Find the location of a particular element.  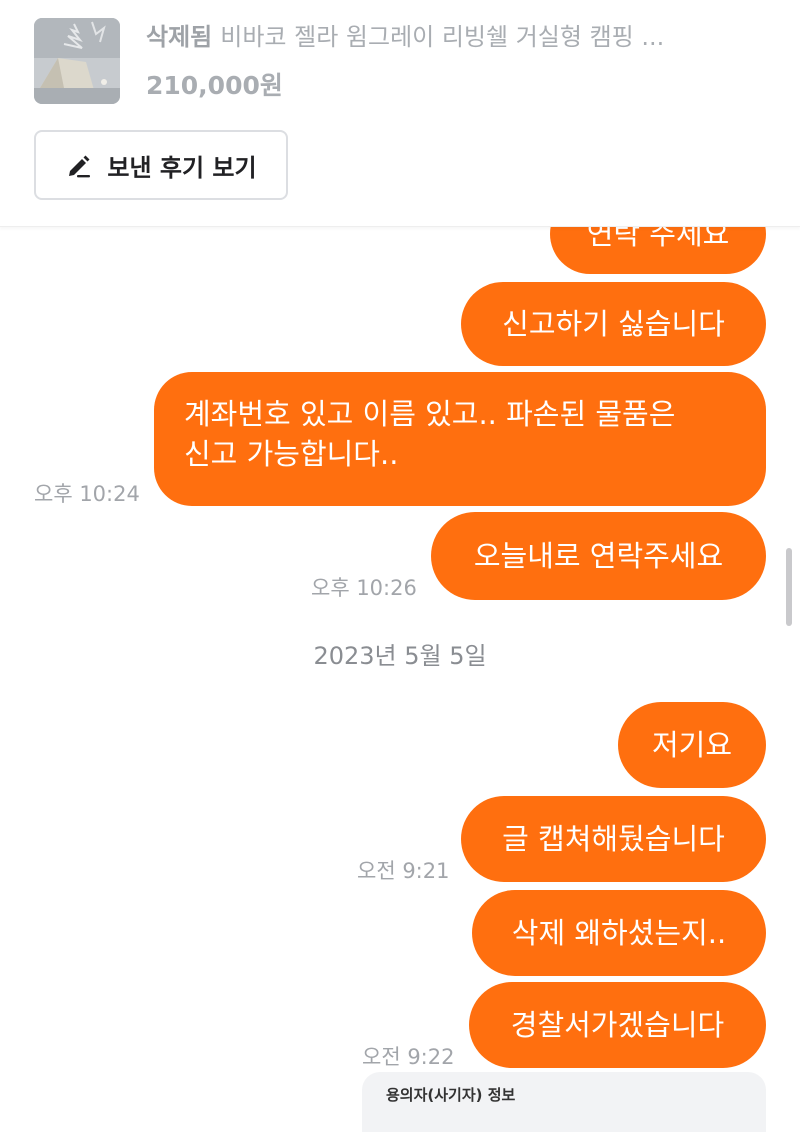

message-bubble: 계좌번호 있고 이름 있고.. 파손된 물품은 신고 가능합니다.. is located at coordinates (460, 439).